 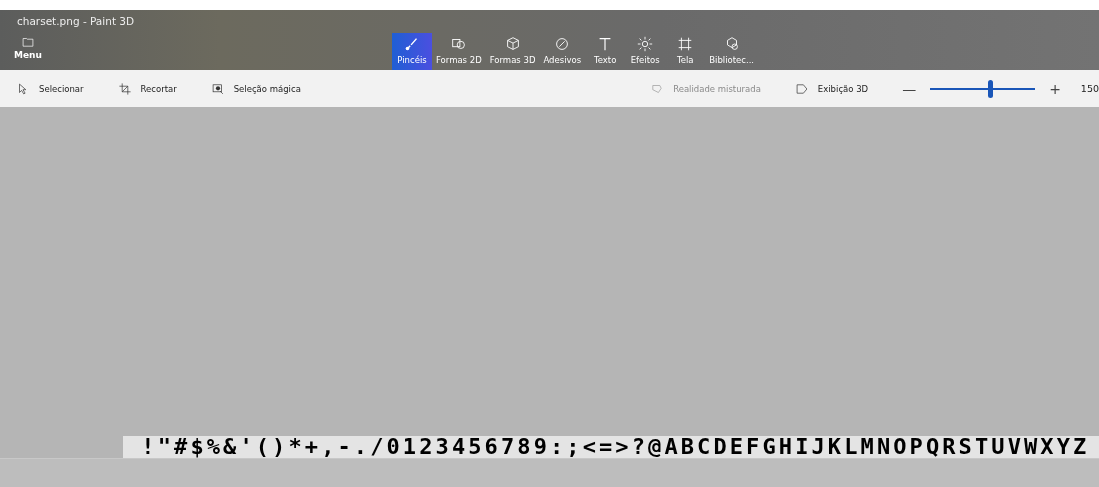 I want to click on tab: Formas 3D, so click(x=512, y=51).